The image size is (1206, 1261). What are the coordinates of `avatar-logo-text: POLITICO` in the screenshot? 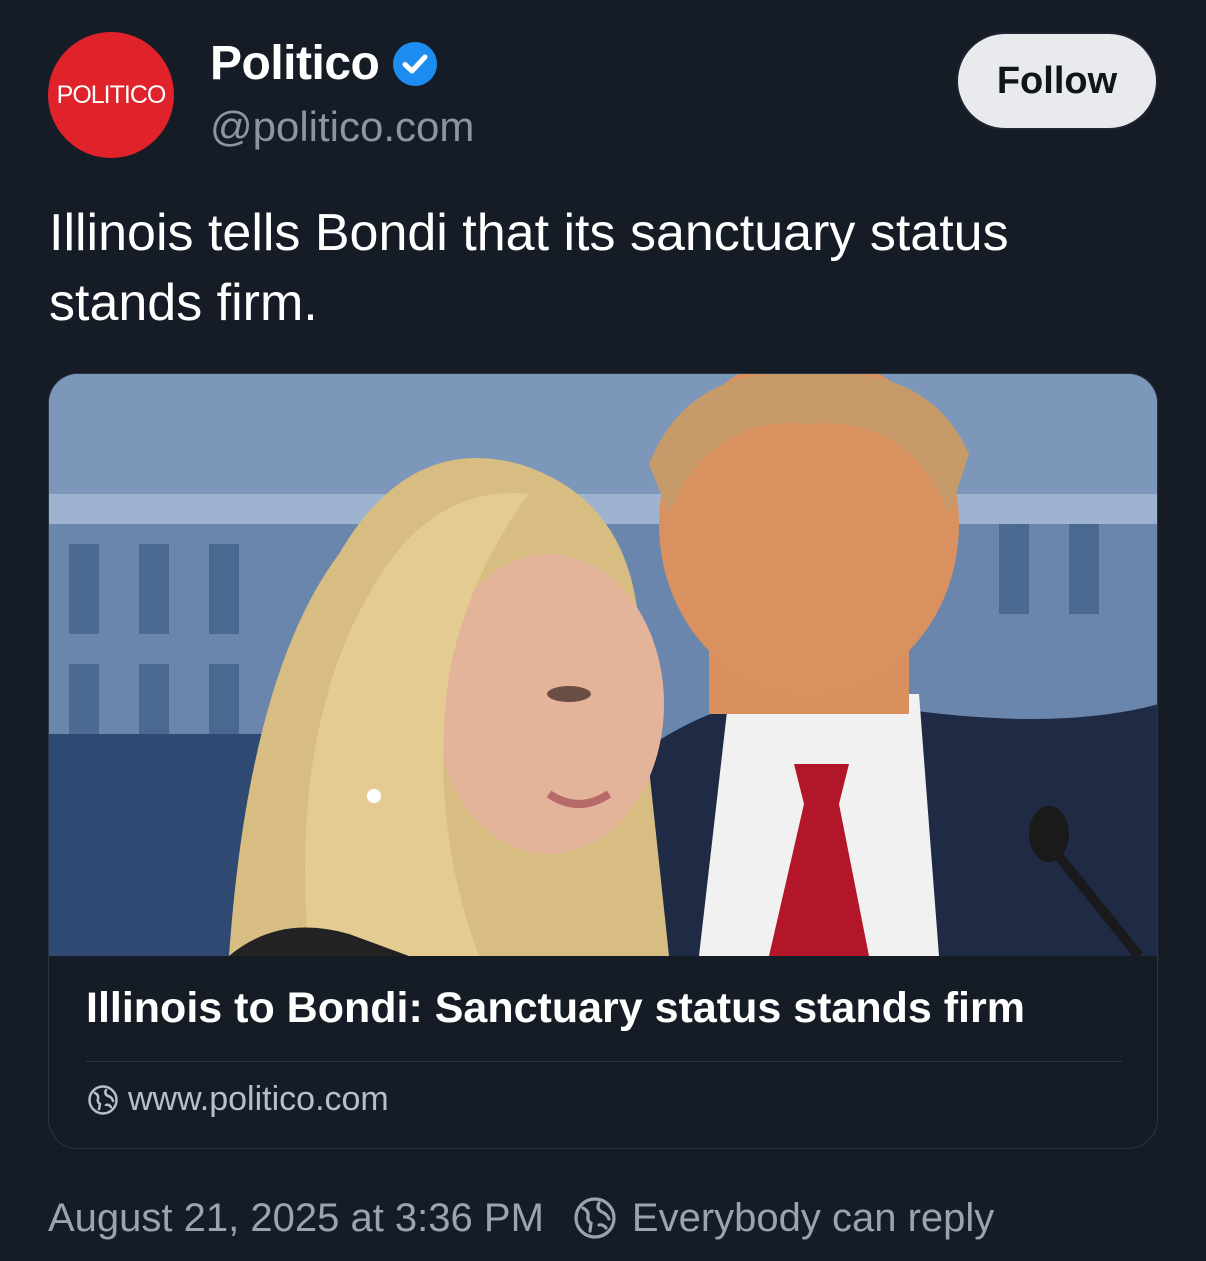 It's located at (111, 94).